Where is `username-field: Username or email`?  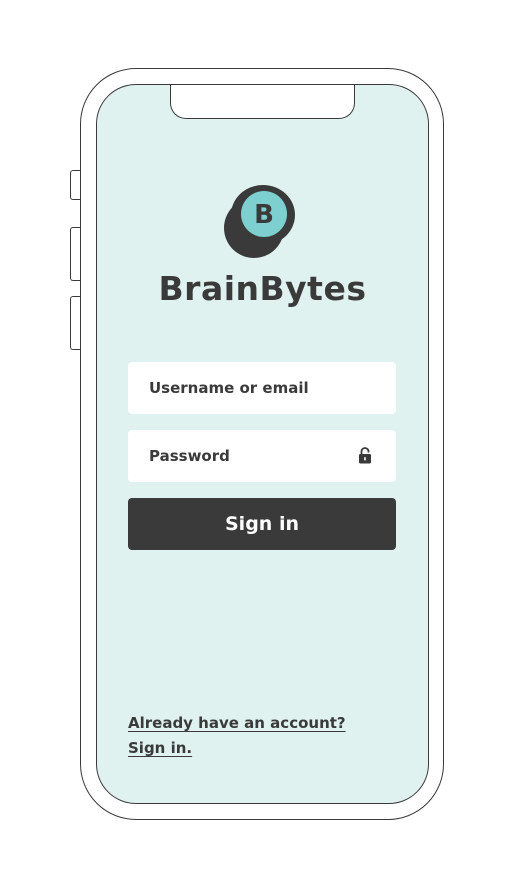 username-field: Username or email is located at coordinates (262, 388).